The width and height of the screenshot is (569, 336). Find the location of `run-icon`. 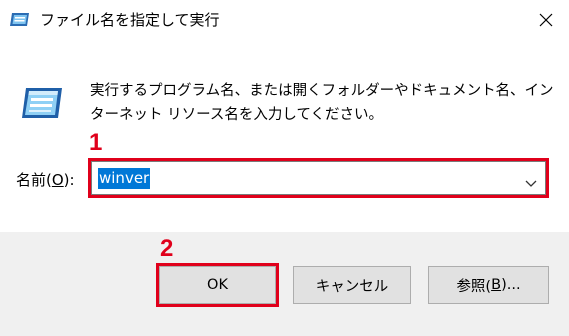

run-icon is located at coordinates (20, 19).